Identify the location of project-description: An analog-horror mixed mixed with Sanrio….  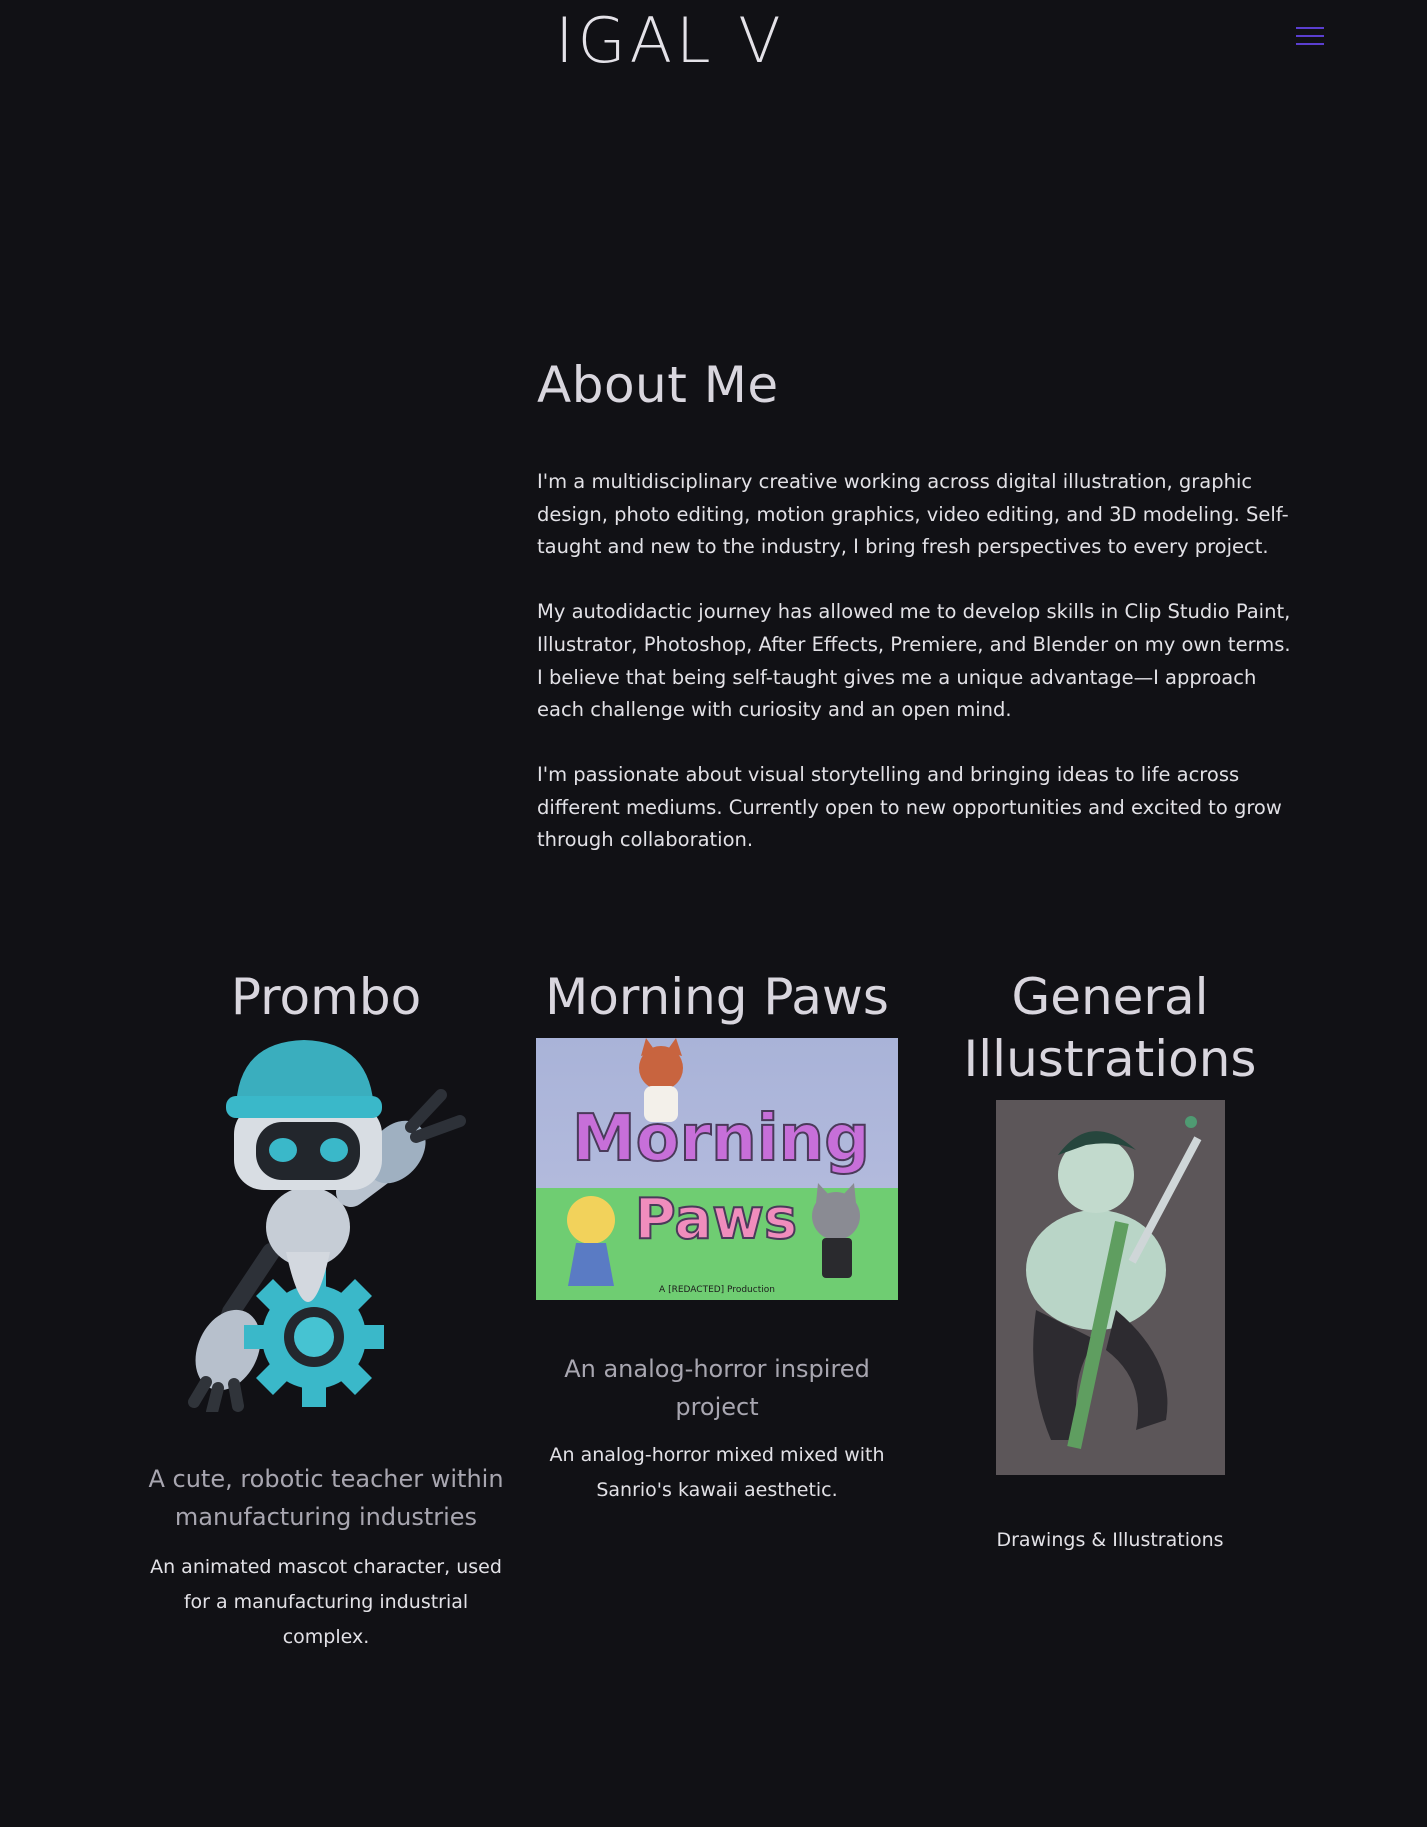
(717, 1472).